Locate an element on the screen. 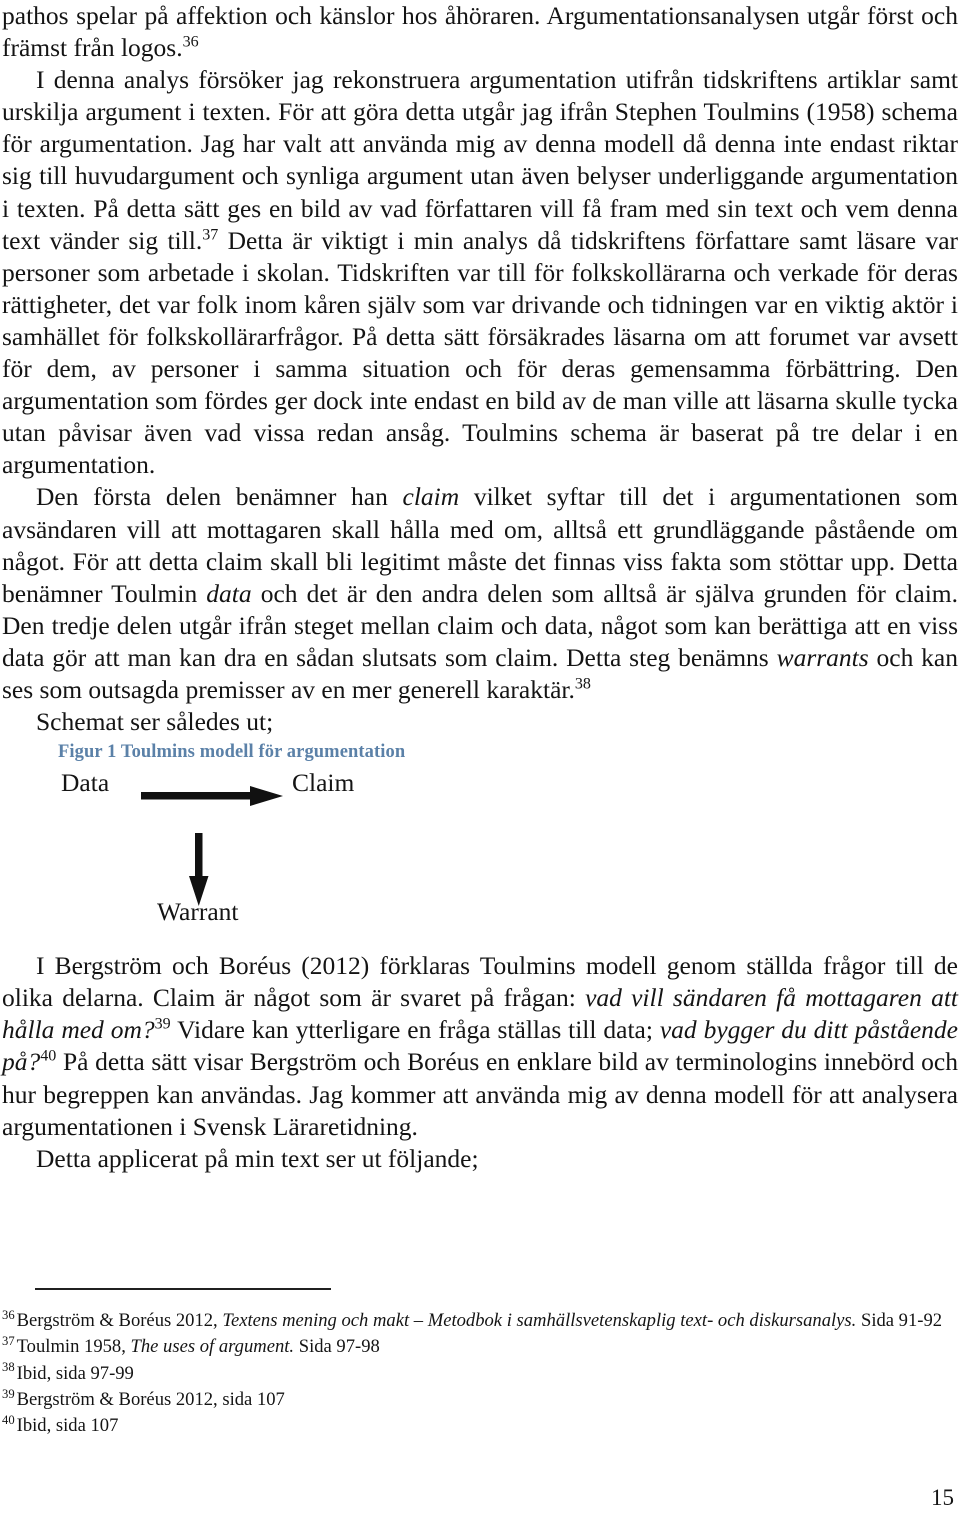  footnote-marker: 38 is located at coordinates (582, 684).